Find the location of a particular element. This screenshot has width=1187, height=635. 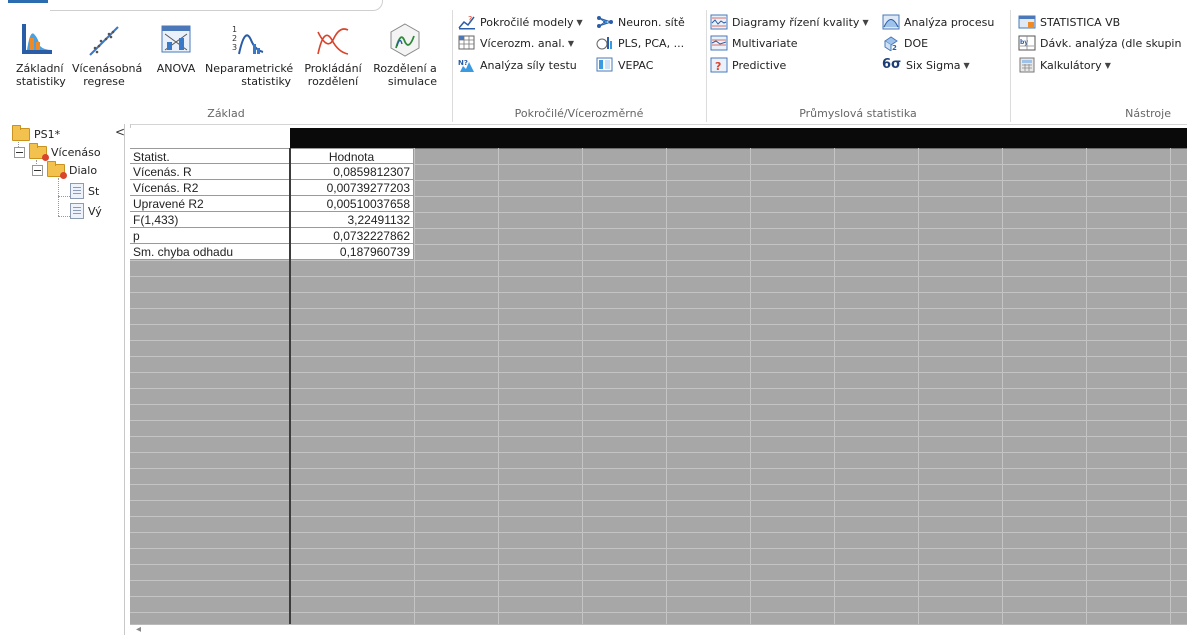

six-sigma-label: Six Sigma is located at coordinates (933, 65).